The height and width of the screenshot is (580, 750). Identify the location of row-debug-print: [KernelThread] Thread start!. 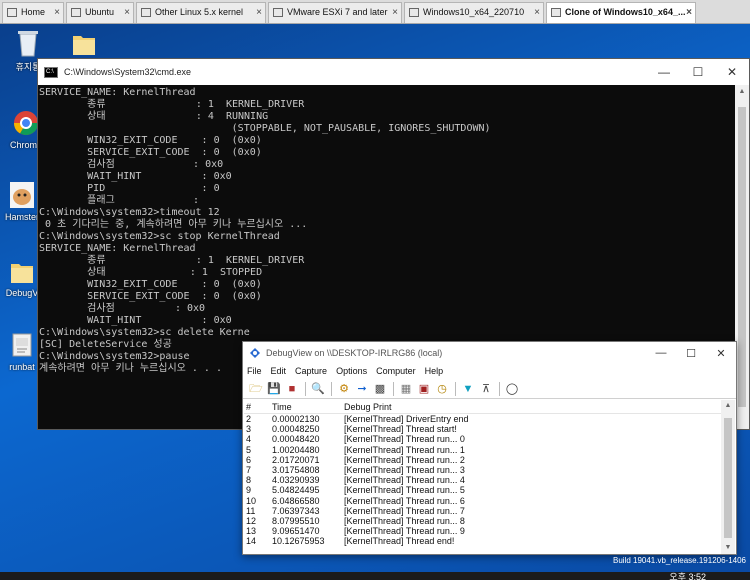
(400, 429).